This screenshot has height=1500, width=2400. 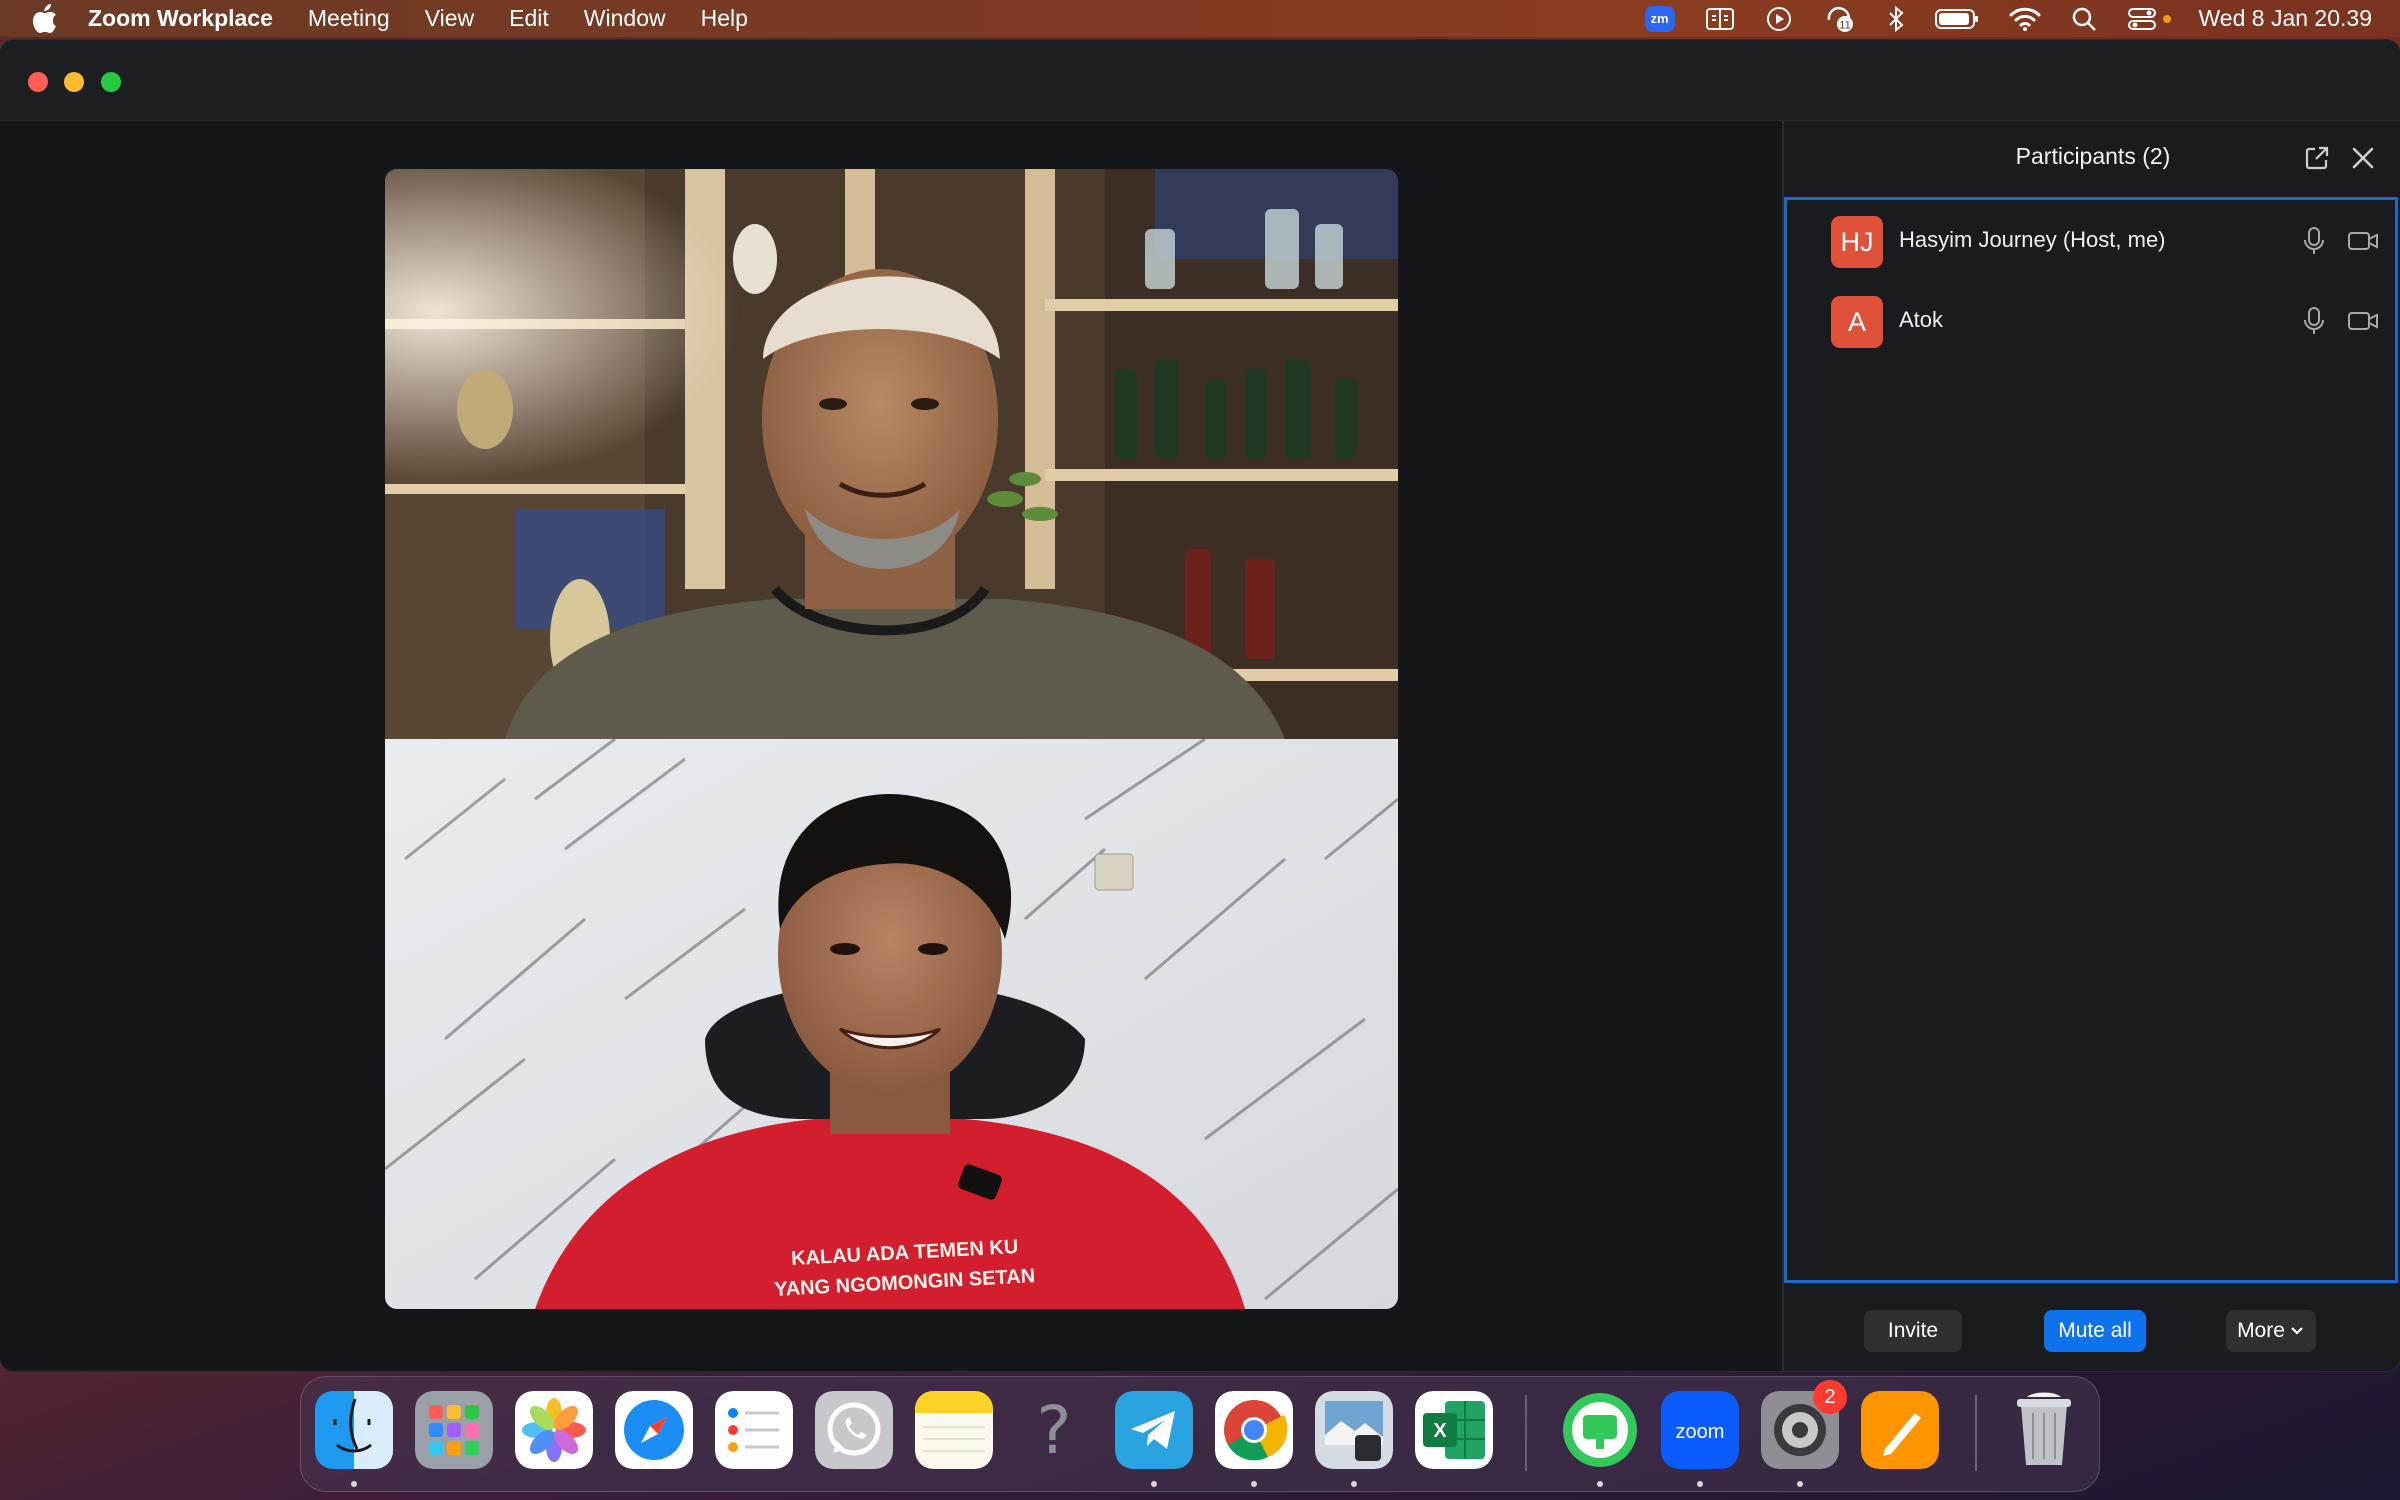 I want to click on excel-icon: X, so click(x=1454, y=1430).